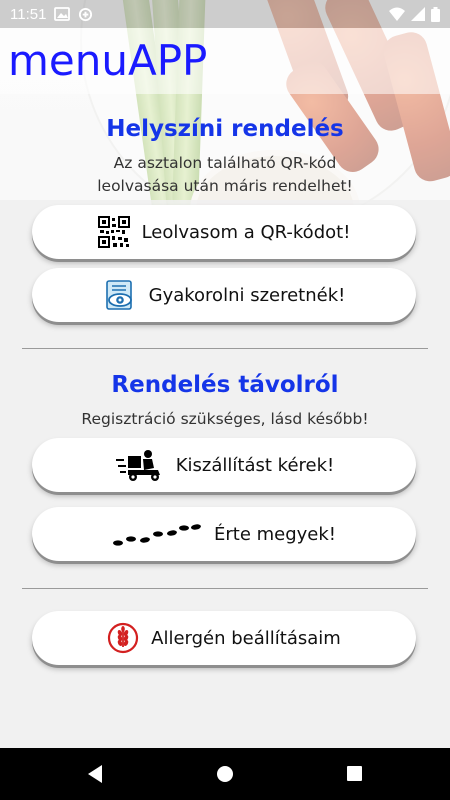  Describe the element at coordinates (225, 163) in the screenshot. I see `onsite-subtitle-line1: Az asztalon található QR-kód` at that location.